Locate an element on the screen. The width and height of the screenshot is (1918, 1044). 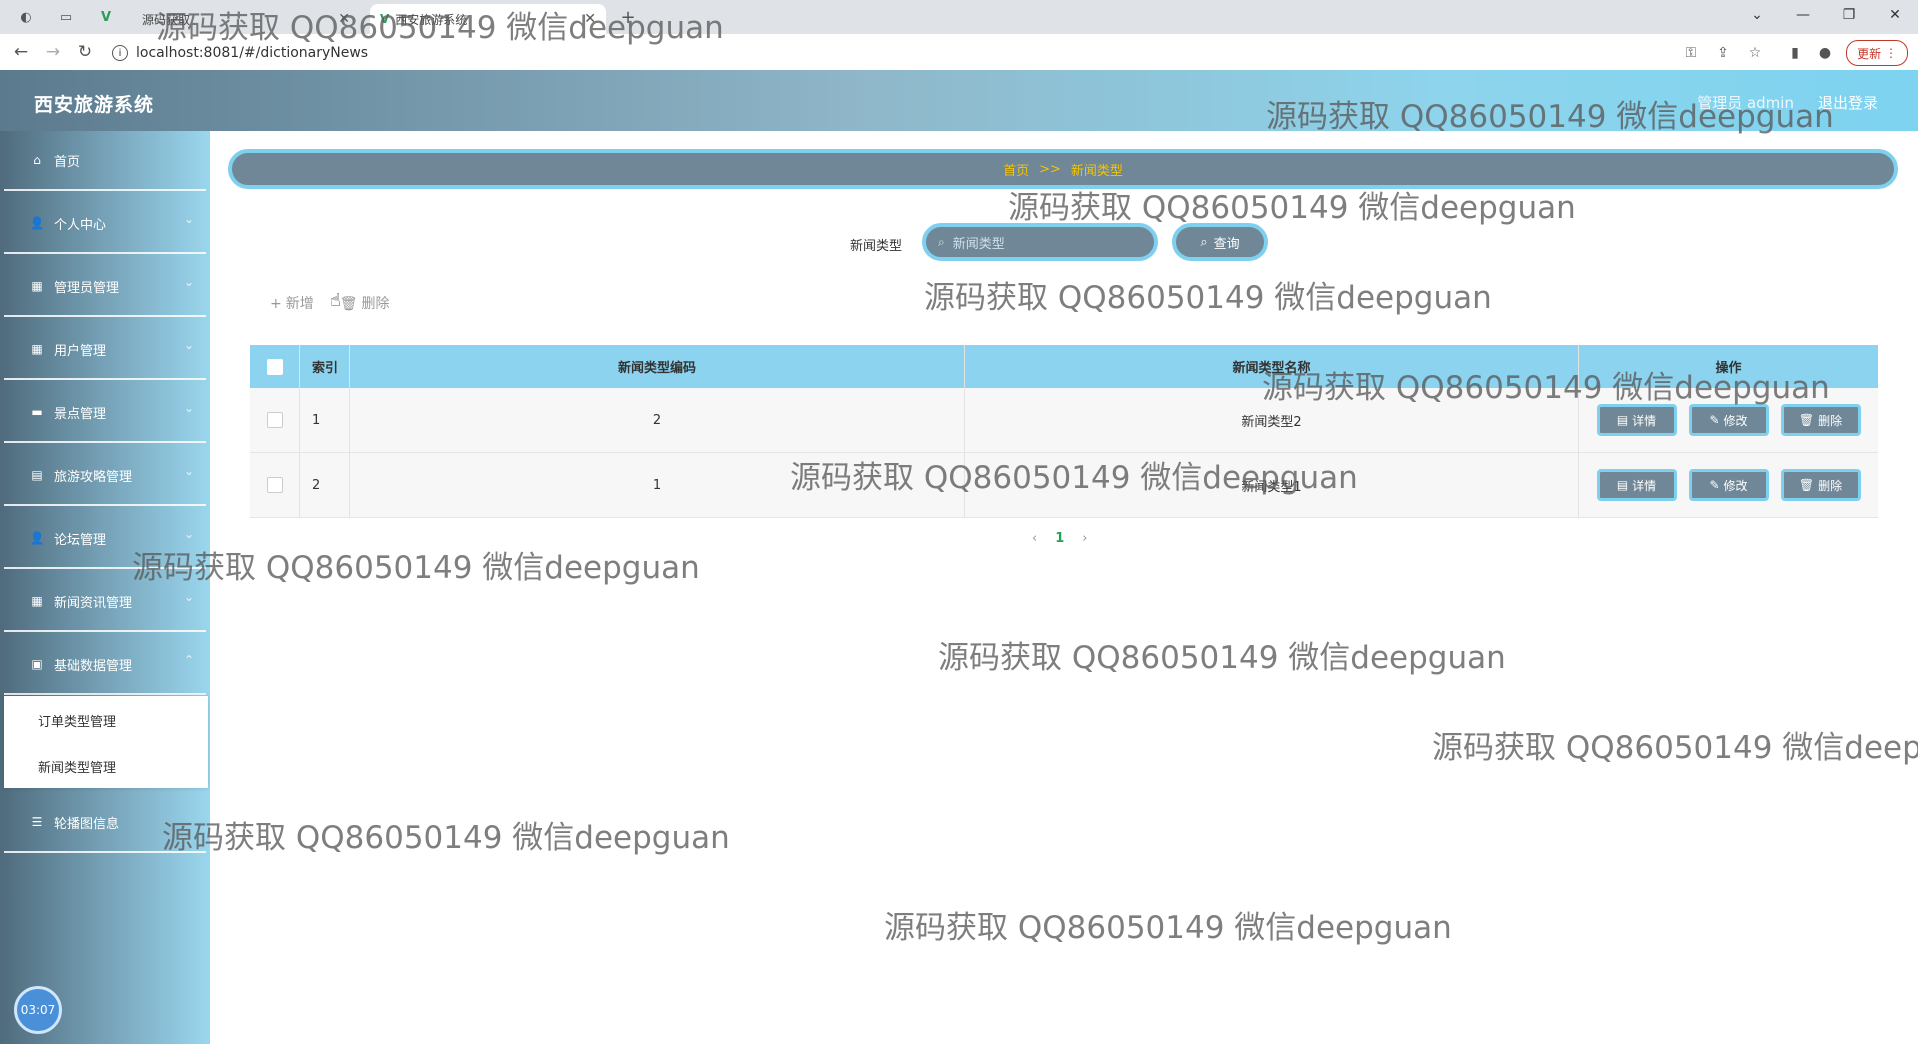
header-index: 索引 is located at coordinates (325, 366).